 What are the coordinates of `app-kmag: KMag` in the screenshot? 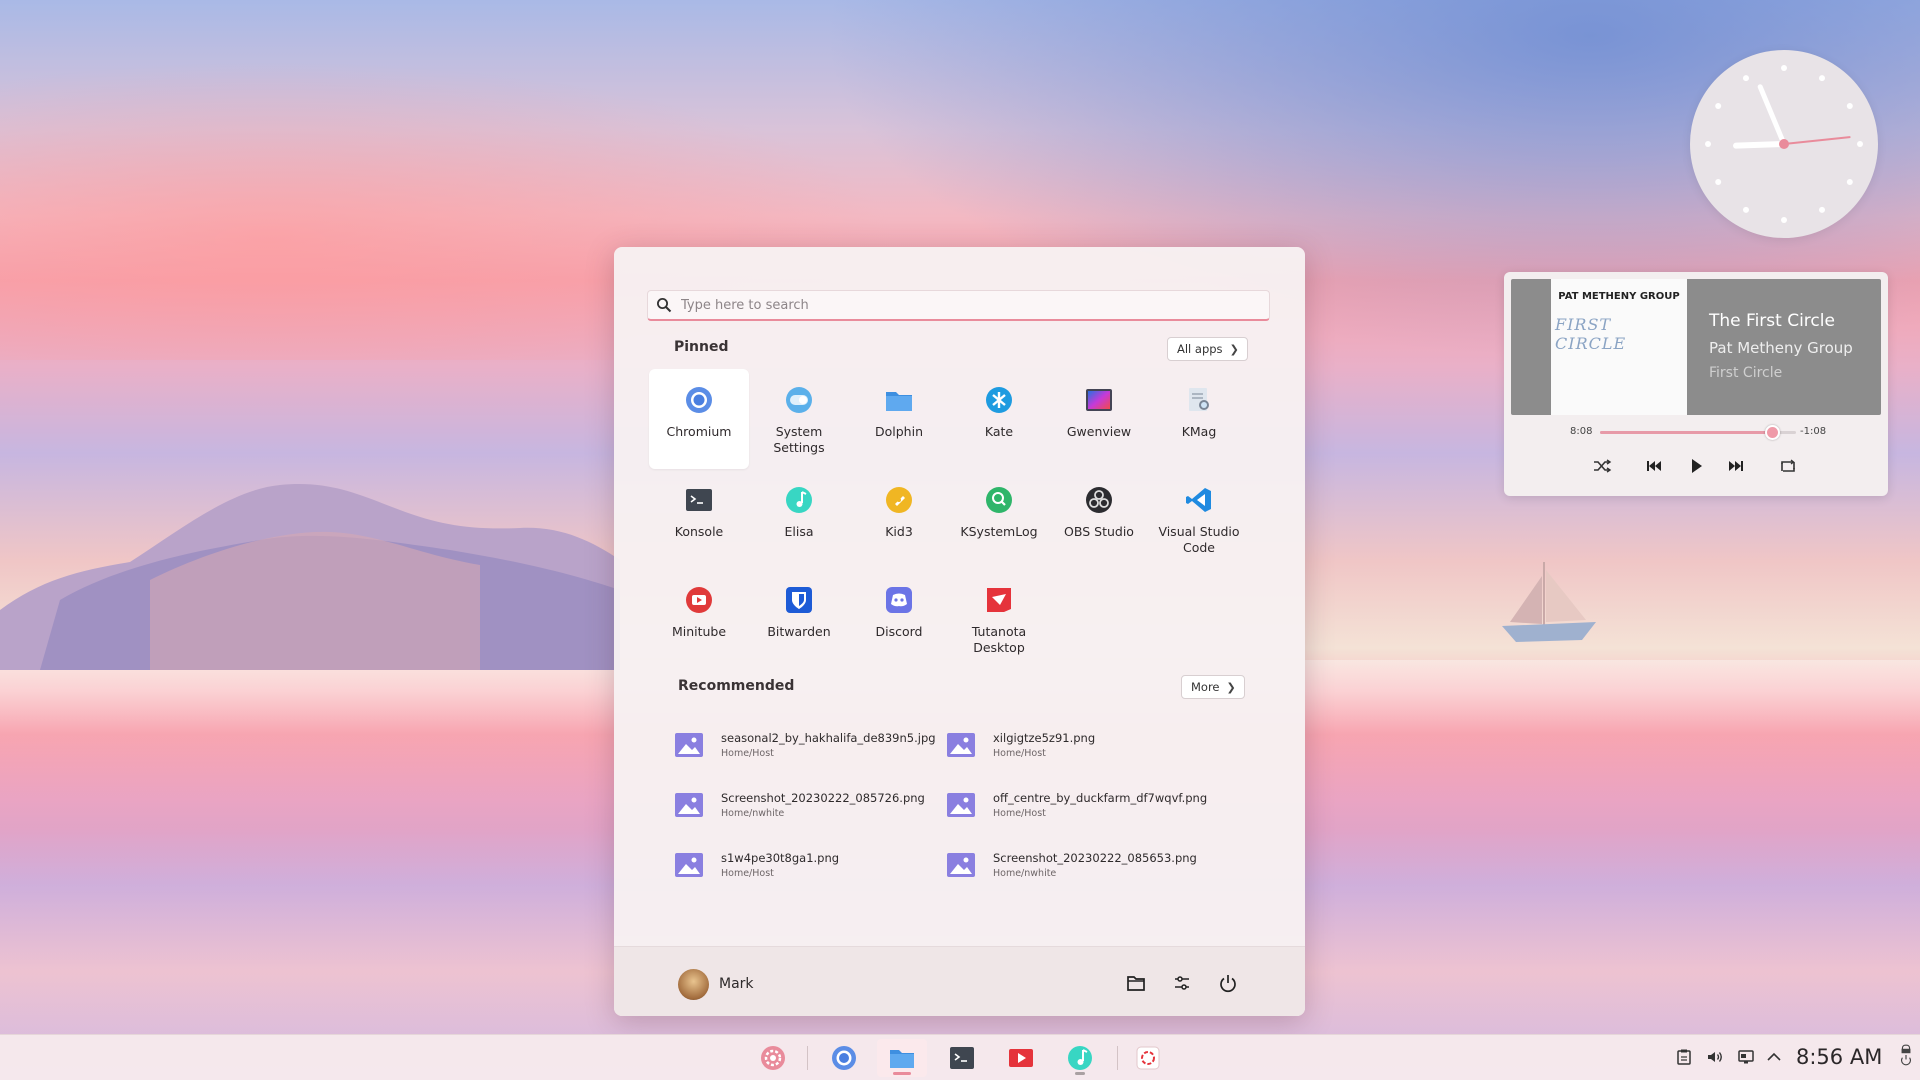 It's located at (1199, 419).